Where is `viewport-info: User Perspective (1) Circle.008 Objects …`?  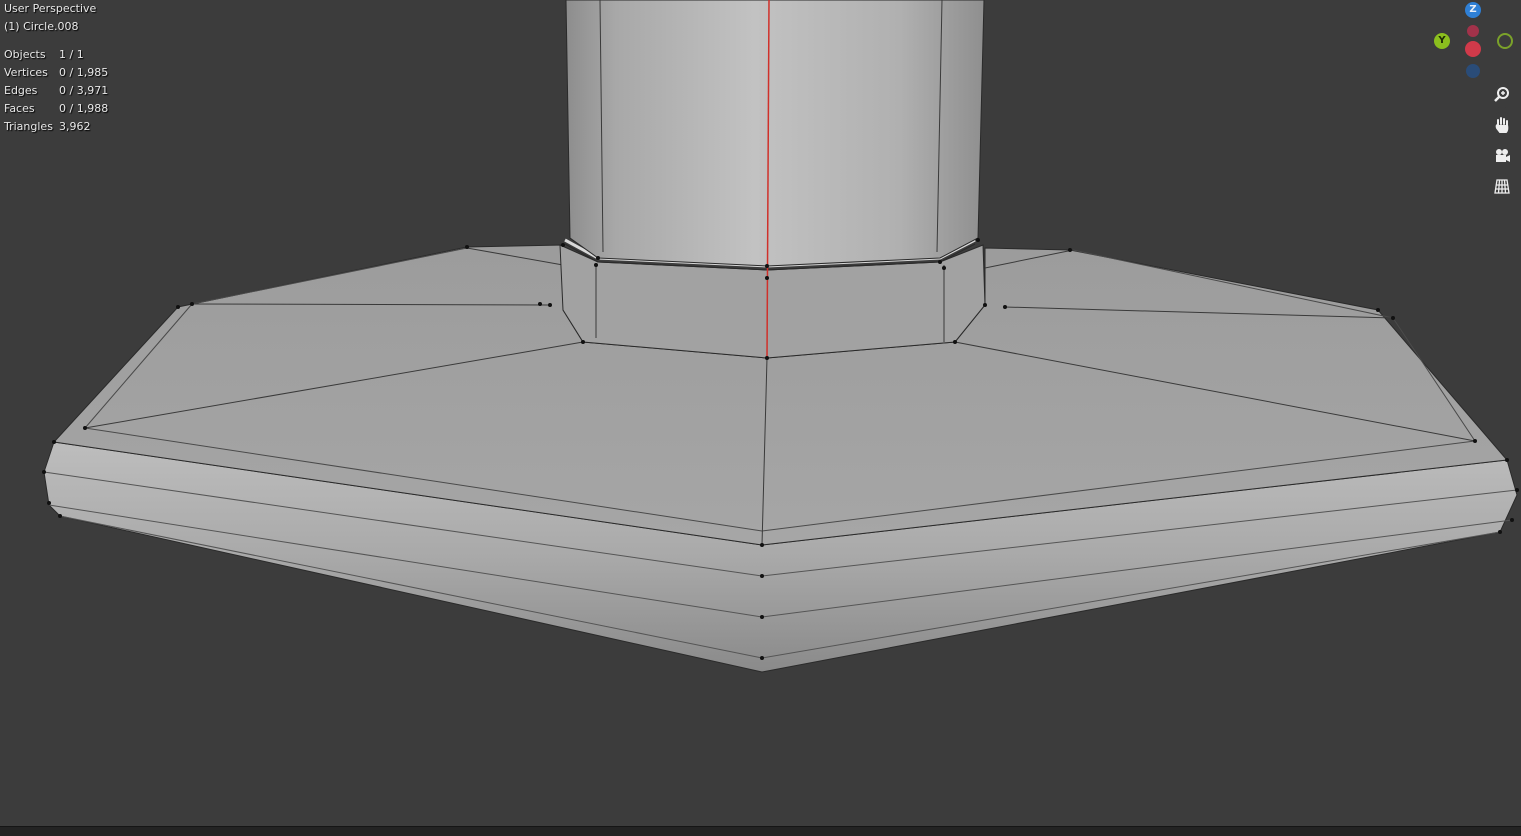
viewport-info: User Perspective (1) Circle.008 Objects … is located at coordinates (56, 68).